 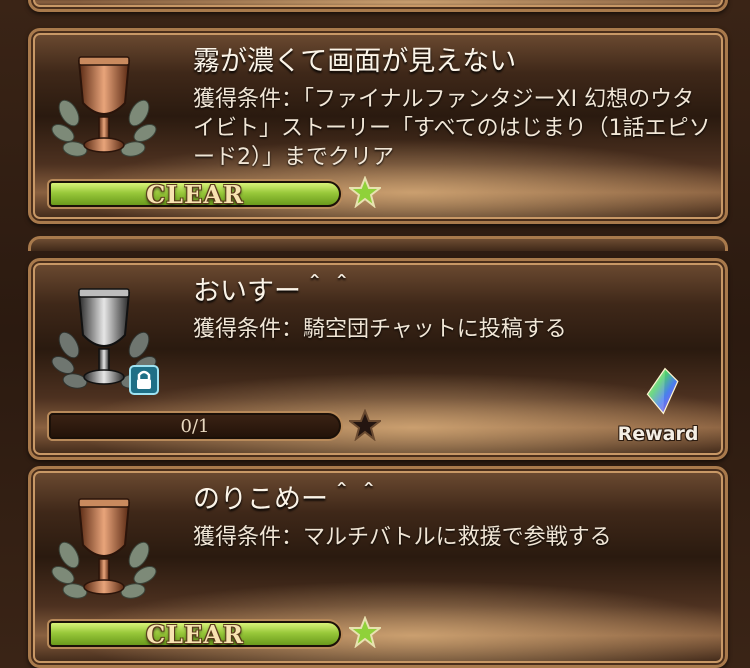 What do you see at coordinates (662, 391) in the screenshot?
I see `crystal-icon` at bounding box center [662, 391].